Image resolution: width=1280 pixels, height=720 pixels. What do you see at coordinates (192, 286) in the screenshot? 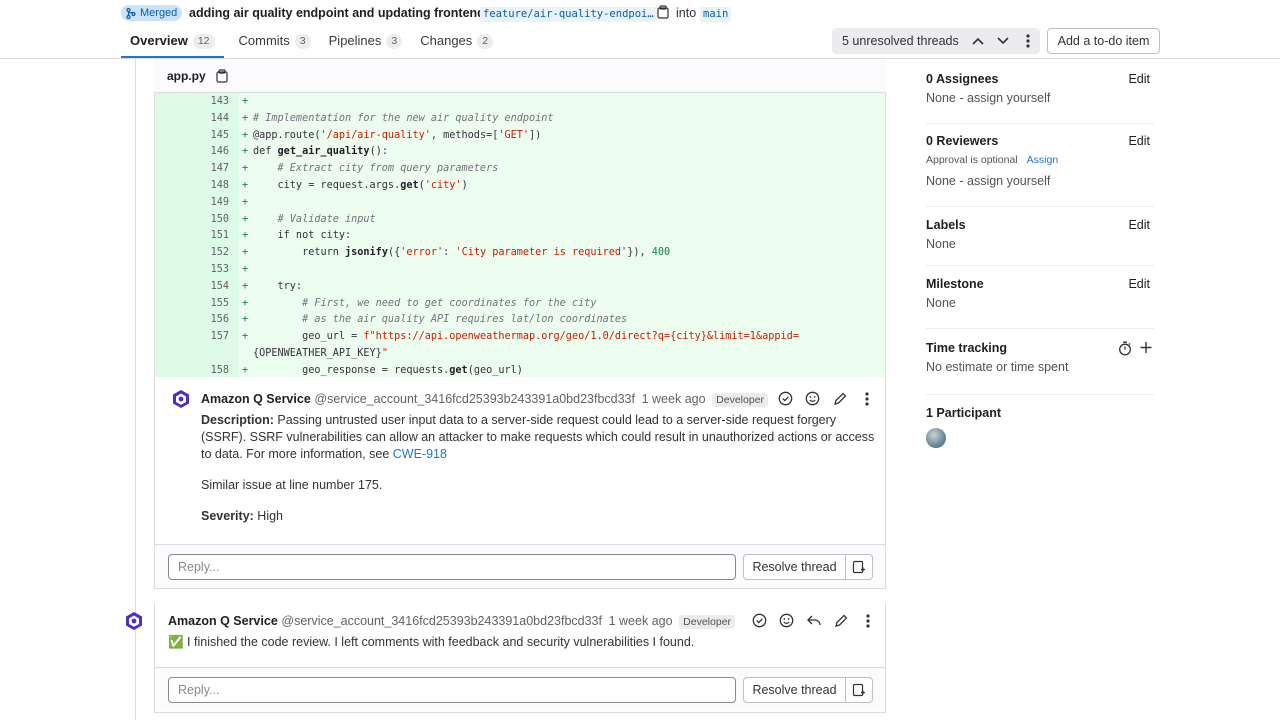
I see `line-number: 154` at bounding box center [192, 286].